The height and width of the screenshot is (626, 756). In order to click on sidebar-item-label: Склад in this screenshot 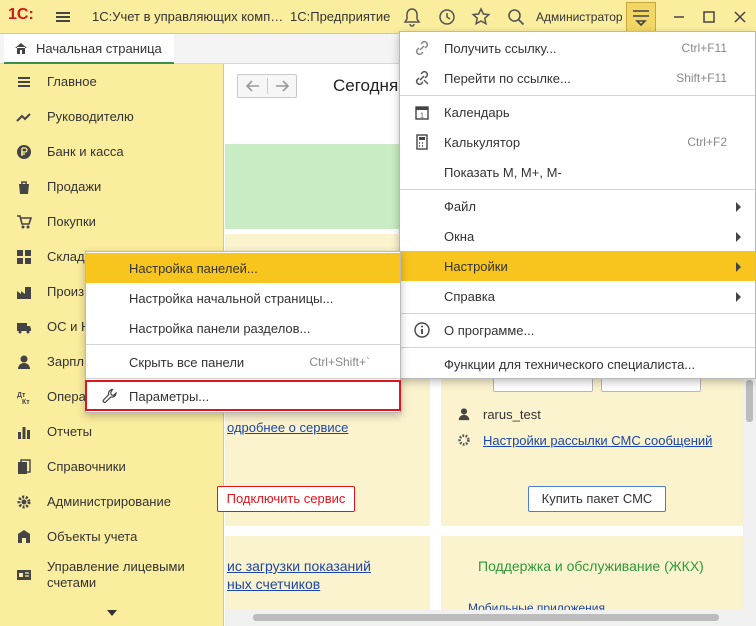, I will do `click(66, 256)`.